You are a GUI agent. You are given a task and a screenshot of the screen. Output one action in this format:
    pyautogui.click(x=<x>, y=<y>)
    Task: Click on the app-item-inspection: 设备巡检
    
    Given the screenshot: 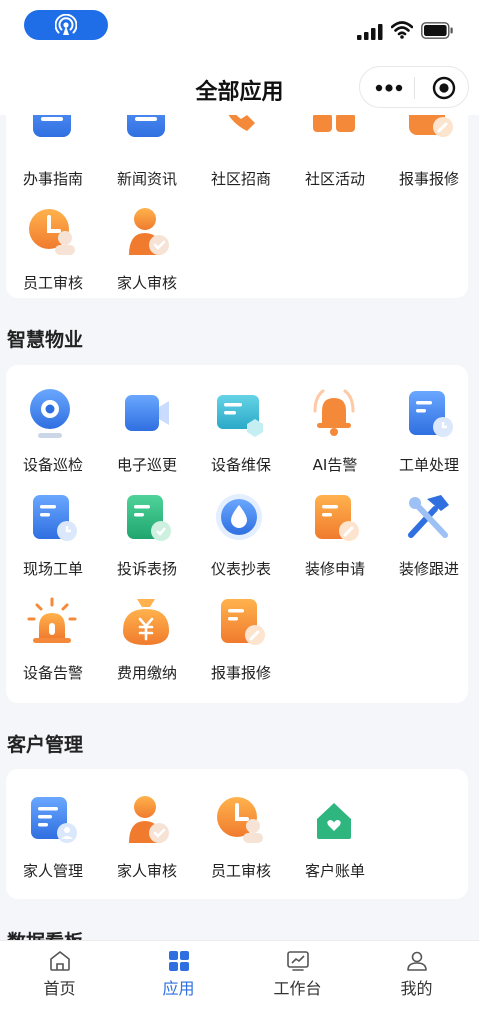 What is the action you would take?
    pyautogui.click(x=53, y=433)
    